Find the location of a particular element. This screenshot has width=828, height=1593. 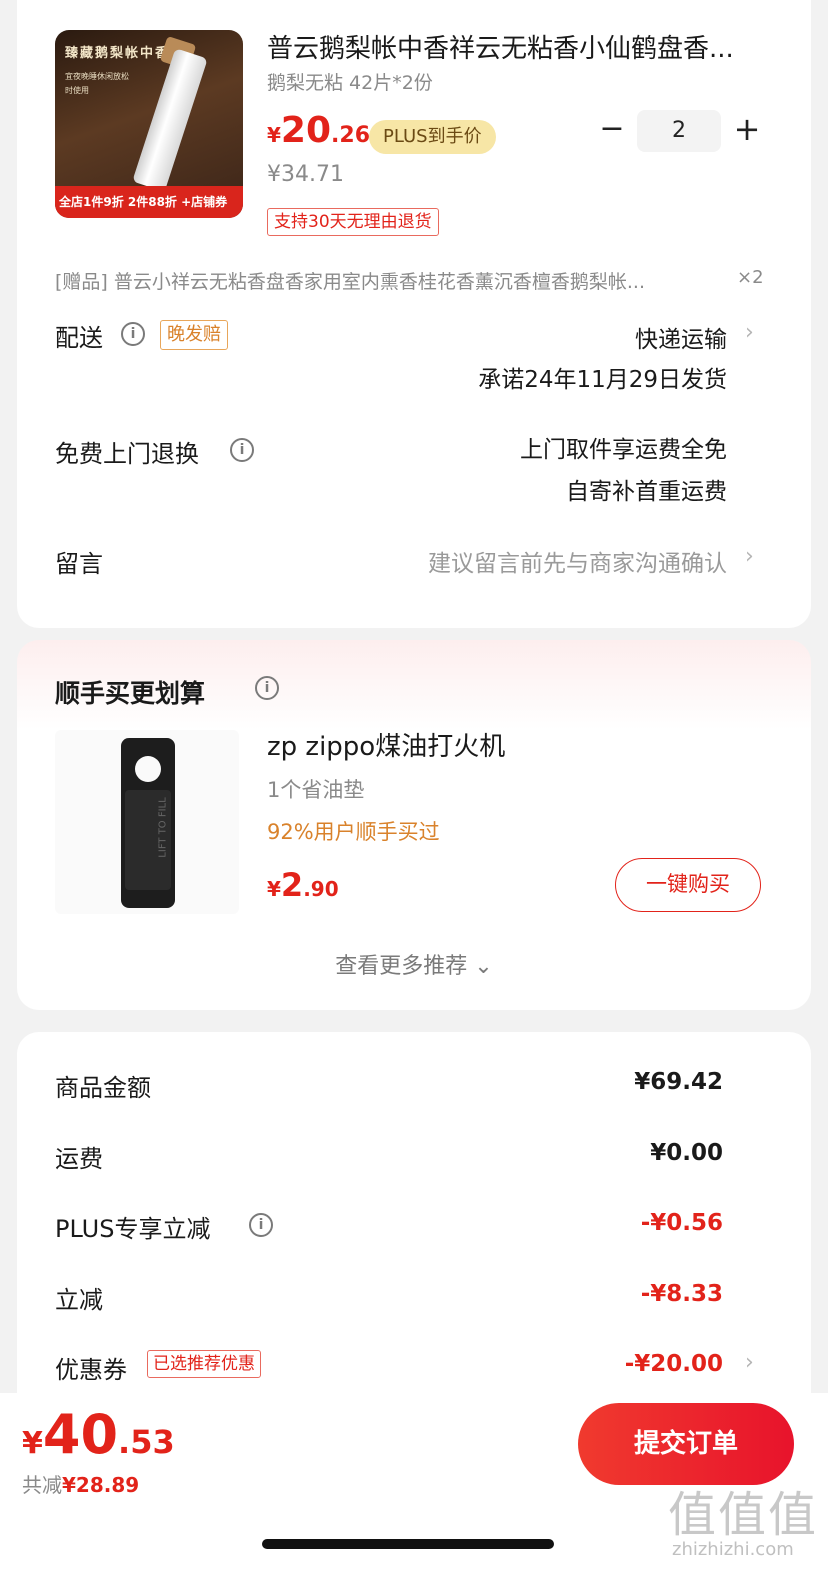

price-decimal: .90 is located at coordinates (321, 889).